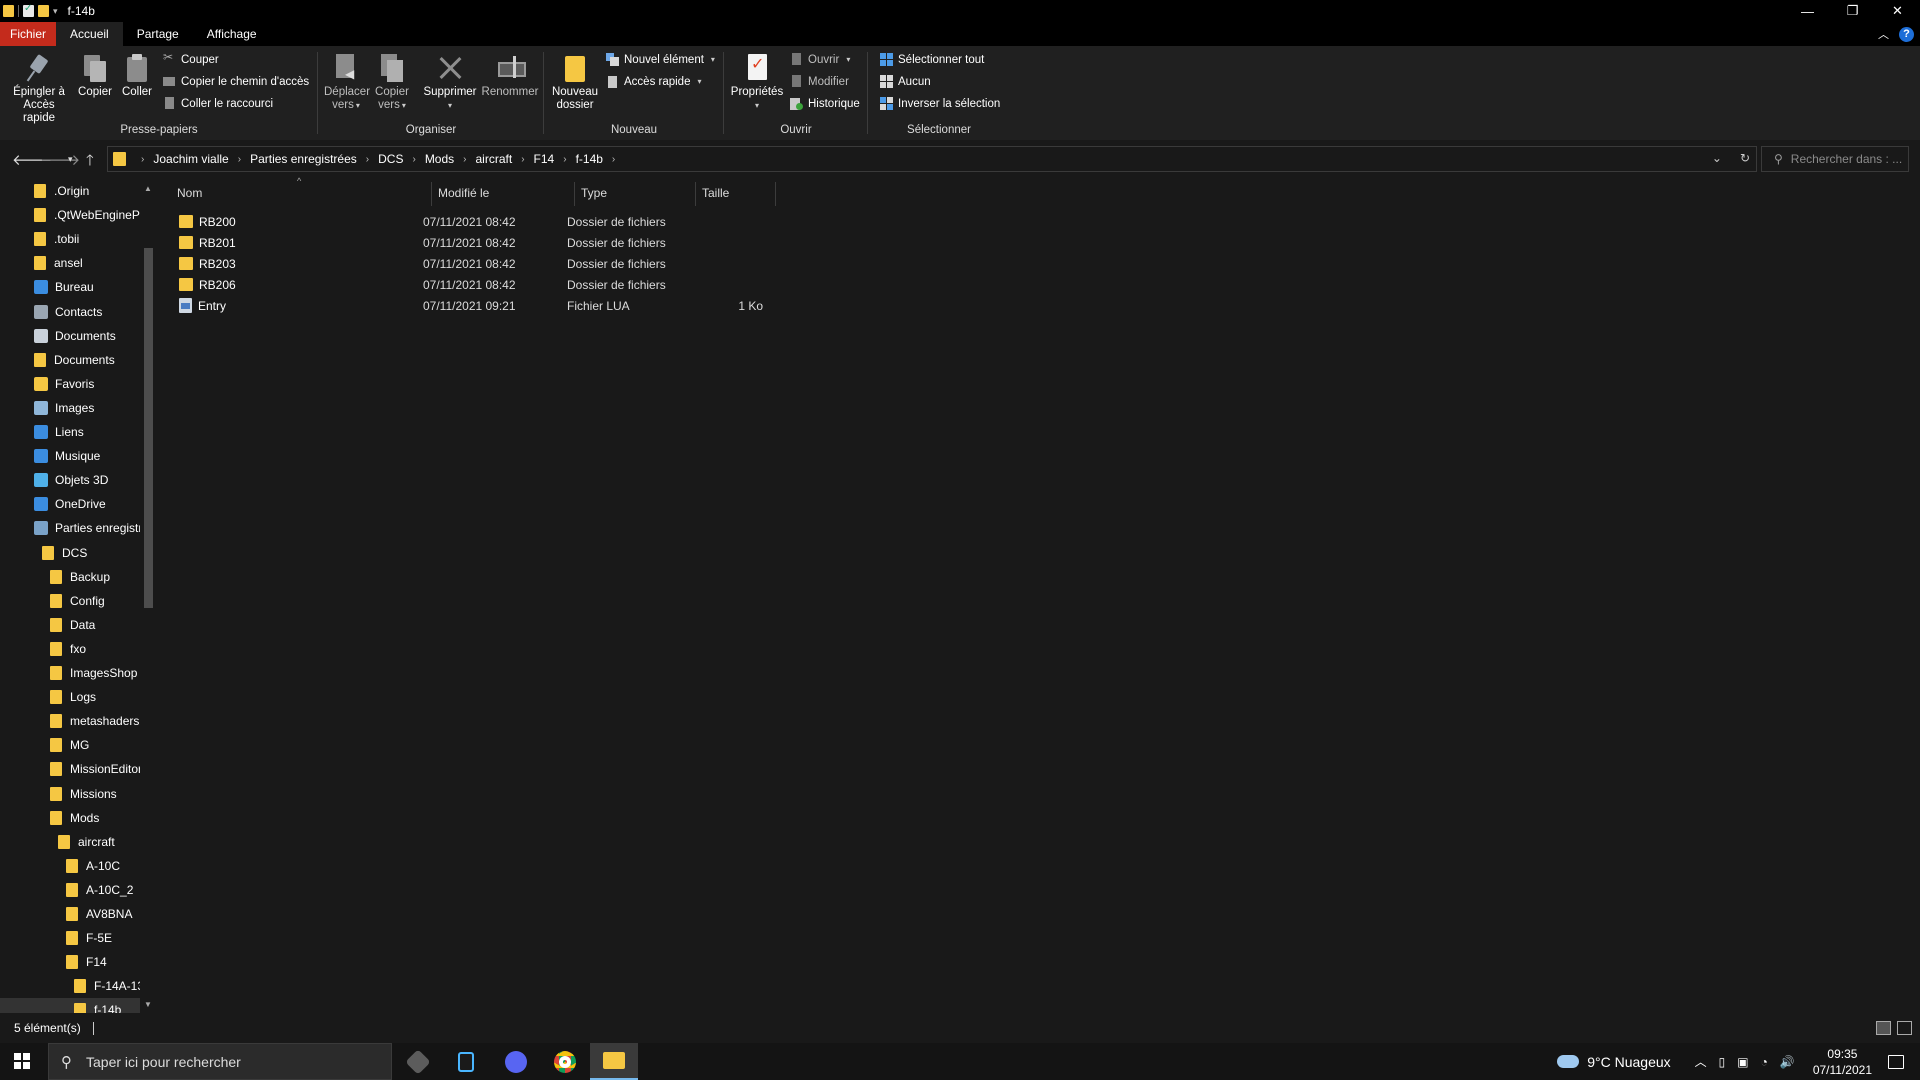 This screenshot has height=1080, width=1920. Describe the element at coordinates (565, 1061) in the screenshot. I see `taskbar-chrome` at that location.